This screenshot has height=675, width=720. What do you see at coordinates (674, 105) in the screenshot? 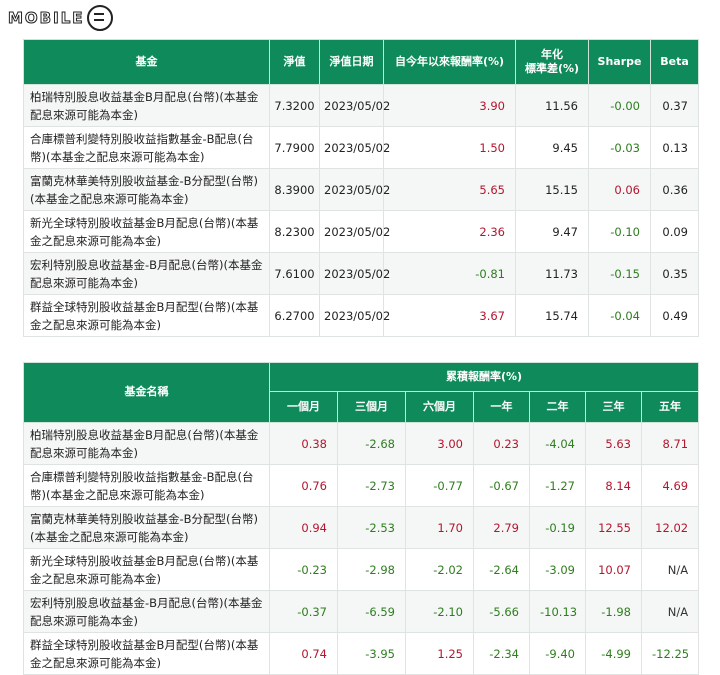
I see `beta-value: 0.37` at bounding box center [674, 105].